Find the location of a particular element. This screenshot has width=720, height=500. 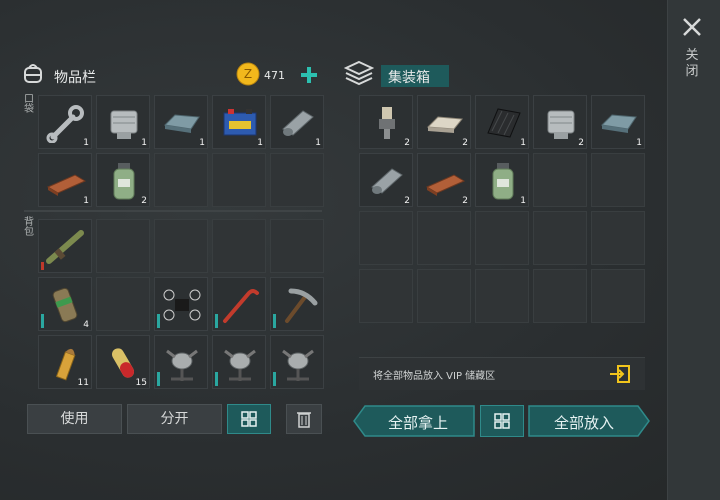

coin-count: 471 is located at coordinates (274, 75).